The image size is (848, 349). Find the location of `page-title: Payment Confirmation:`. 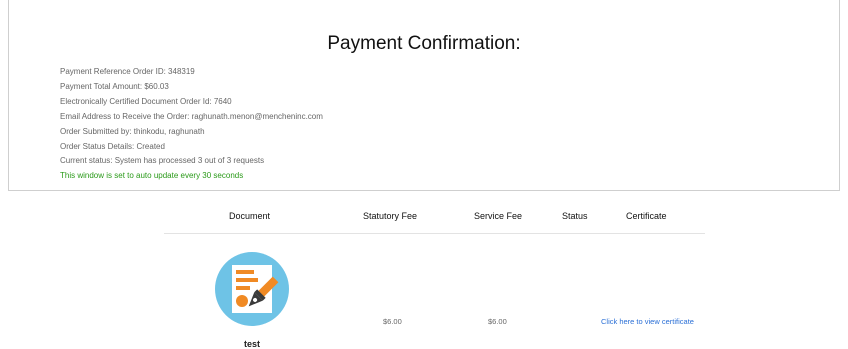

page-title: Payment Confirmation: is located at coordinates (424, 43).